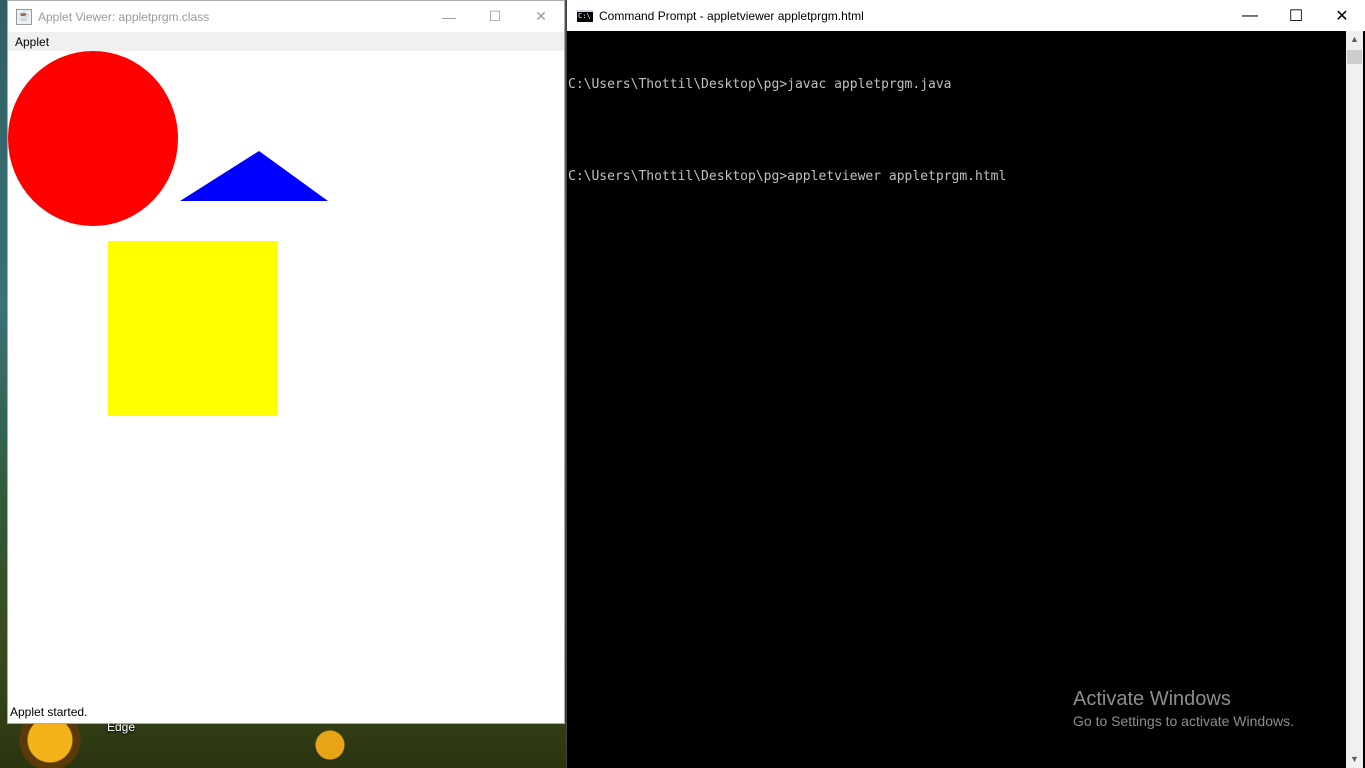 The image size is (1365, 768). I want to click on cmd-icon: C:\, so click(585, 15).